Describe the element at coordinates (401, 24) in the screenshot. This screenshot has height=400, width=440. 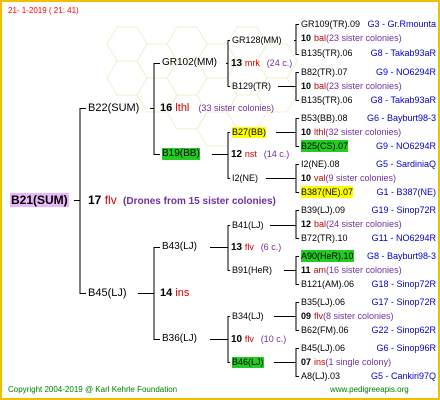
I see `g5-origin: G3 - Gr.Rmounta` at that location.